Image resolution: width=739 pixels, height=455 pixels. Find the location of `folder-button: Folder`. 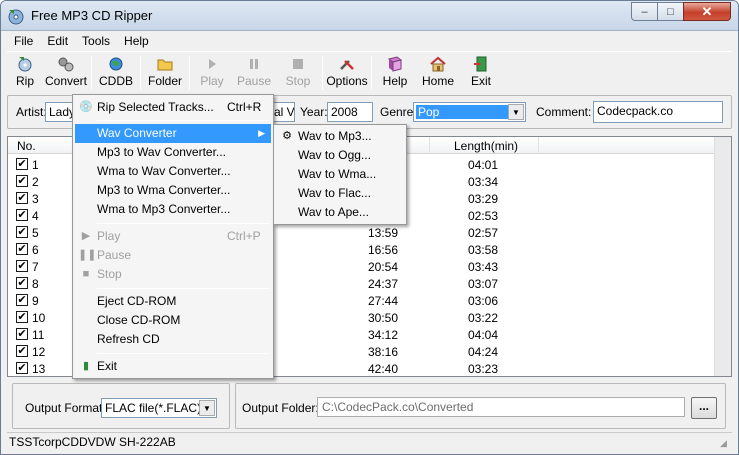

folder-button: Folder is located at coordinates (165, 72).